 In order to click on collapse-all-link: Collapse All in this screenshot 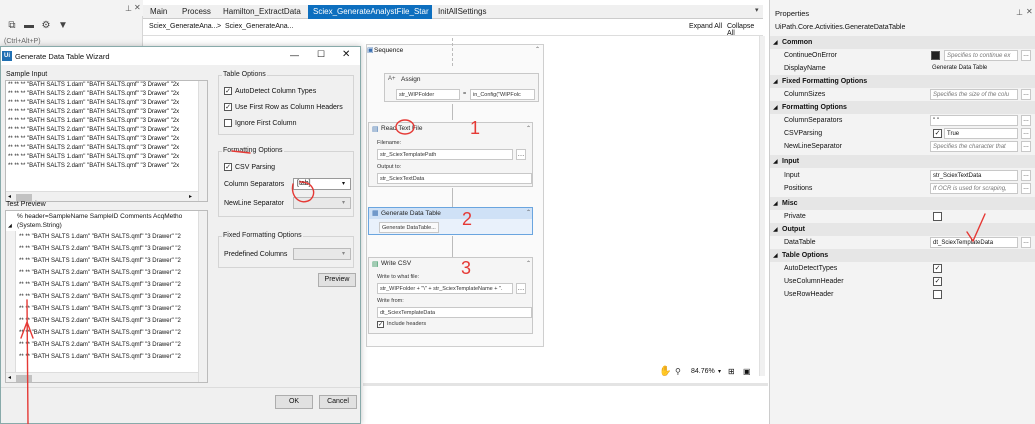, I will do `click(745, 30)`.